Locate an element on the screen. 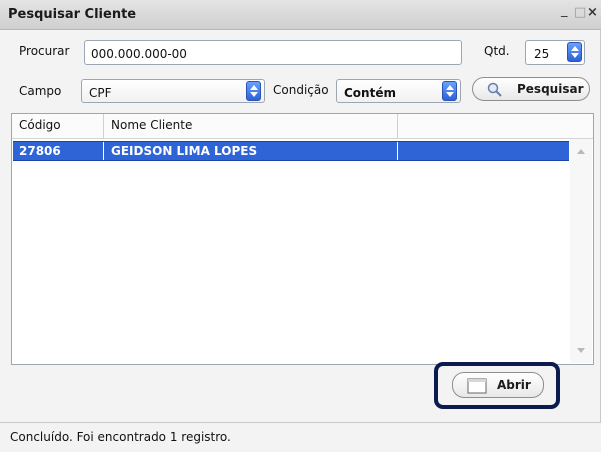 The width and height of the screenshot is (601, 452). condicao-dropdown-icon is located at coordinates (449, 91).